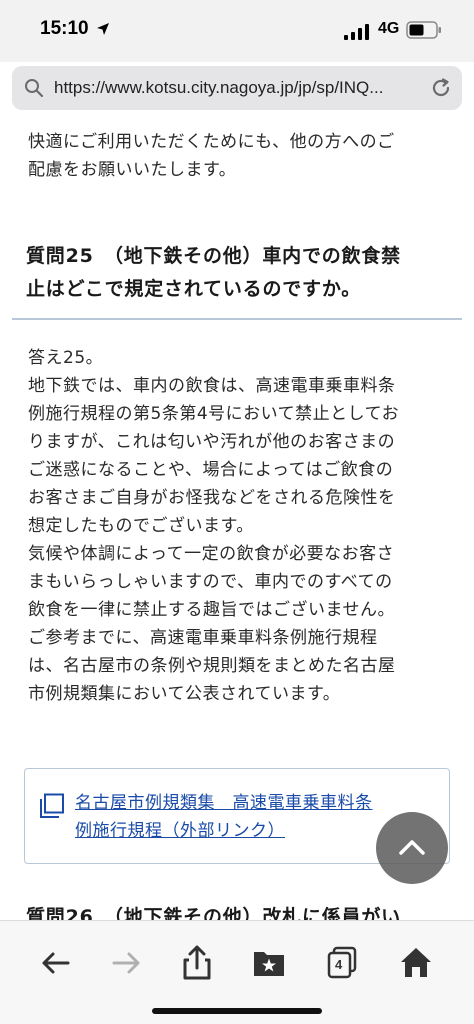 The width and height of the screenshot is (474, 1024). What do you see at coordinates (243, 156) in the screenshot?
I see `intro-paragraph: 快適にご利用いただくためにも、他の方へのご 配慮をお願いいたします。` at bounding box center [243, 156].